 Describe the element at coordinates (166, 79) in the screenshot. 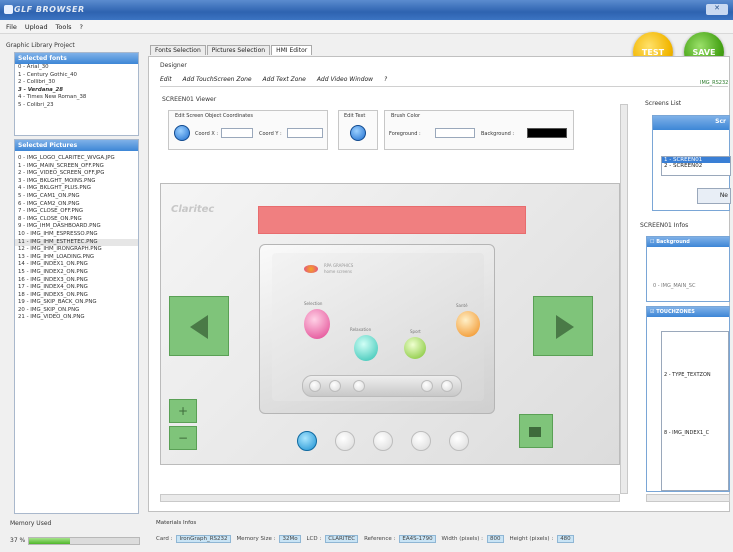

I see `toolbar-edit: Edit` at that location.